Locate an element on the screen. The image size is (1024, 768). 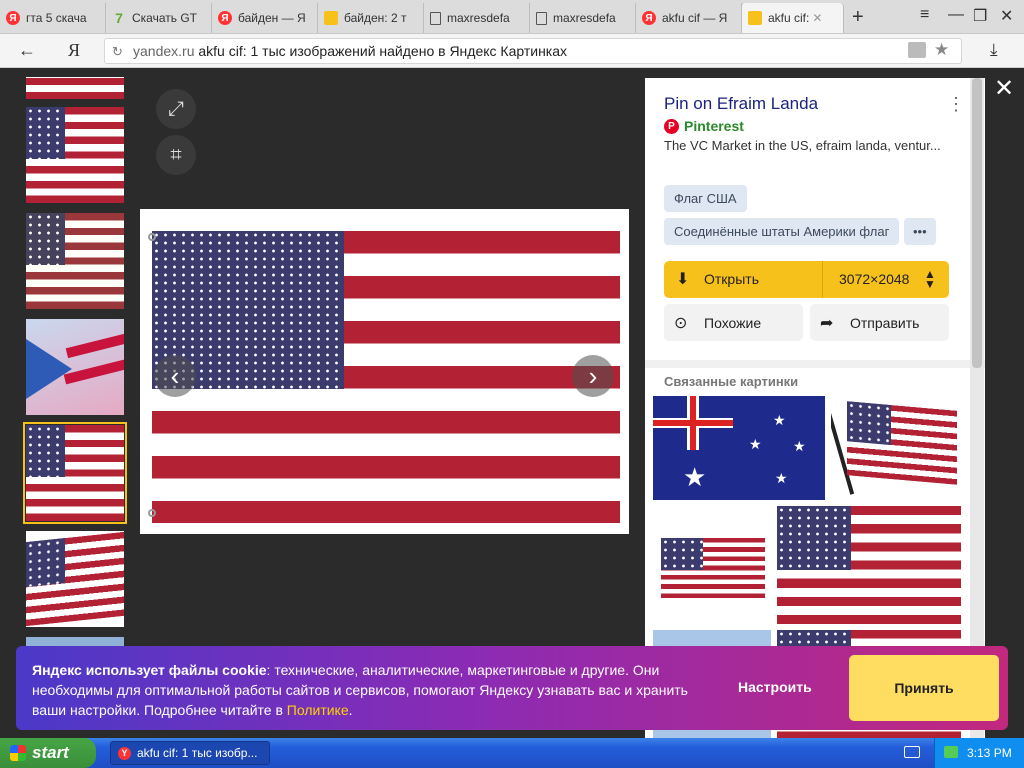
tab-maxresdefault-2: maxresdefa is located at coordinates (583, 18).